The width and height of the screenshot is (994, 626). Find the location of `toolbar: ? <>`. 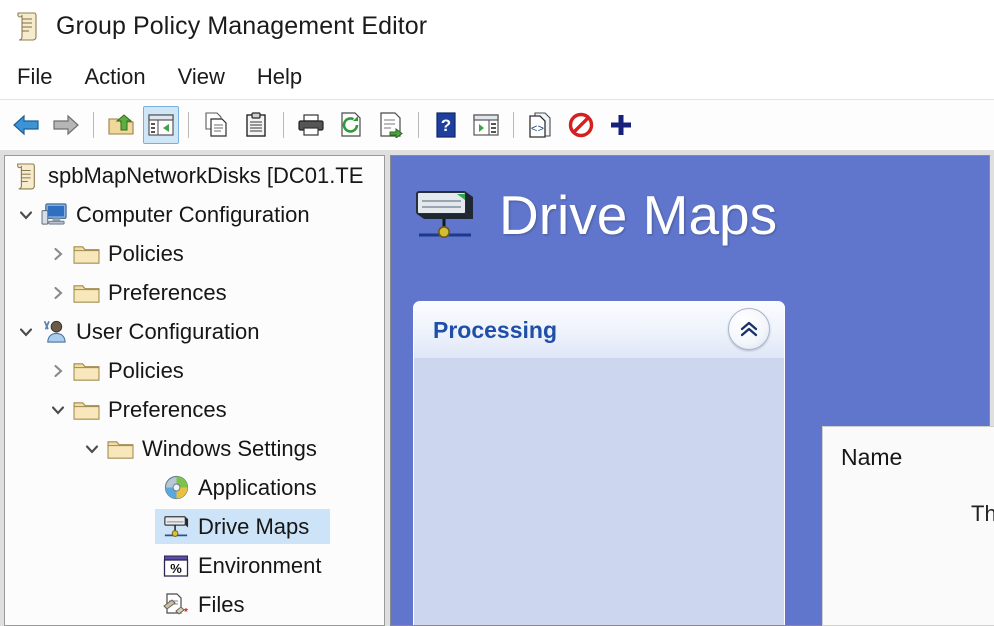

toolbar: ? <> is located at coordinates (497, 124).